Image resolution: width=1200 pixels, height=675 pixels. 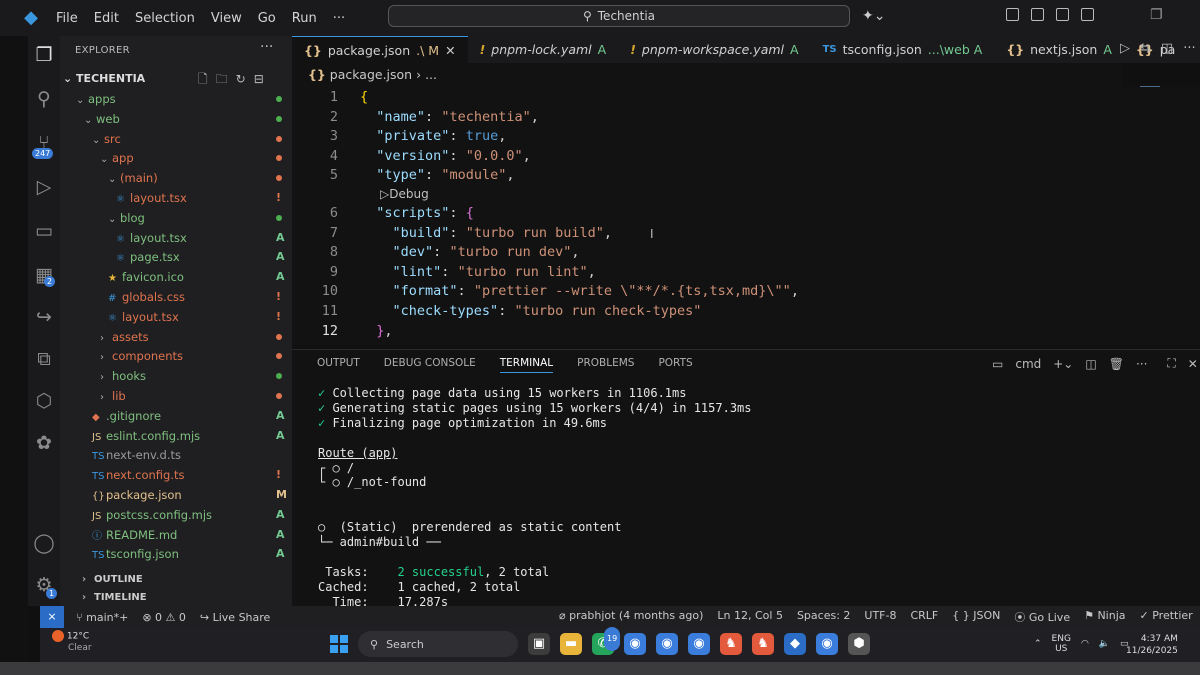 I want to click on folder-item: › components, so click(x=141, y=356).